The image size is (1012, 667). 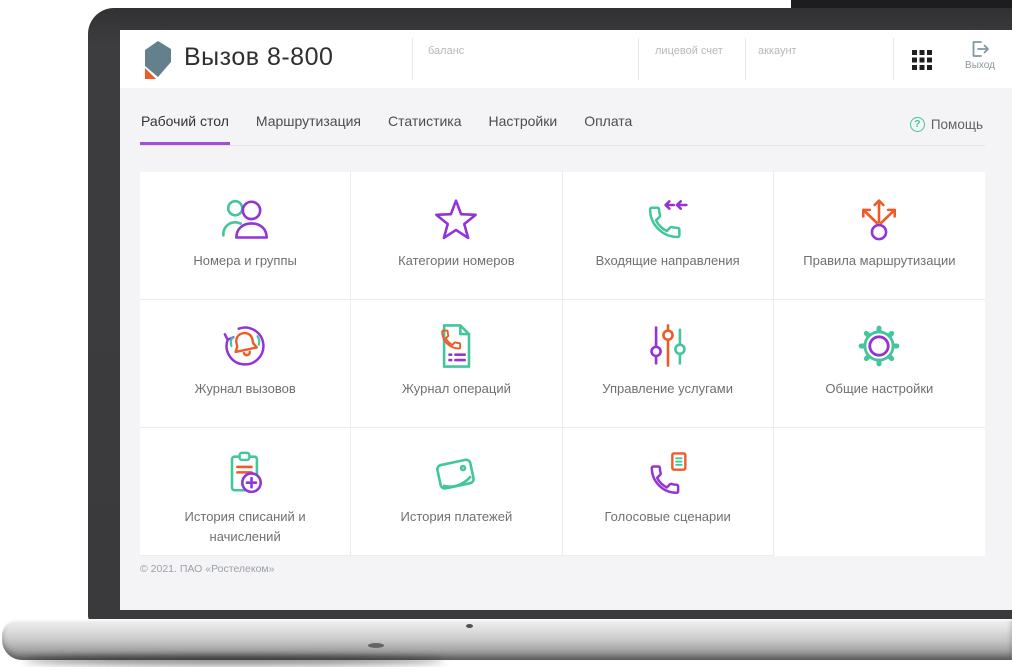 I want to click on tile-label: Правила маршрутизации, so click(x=879, y=260).